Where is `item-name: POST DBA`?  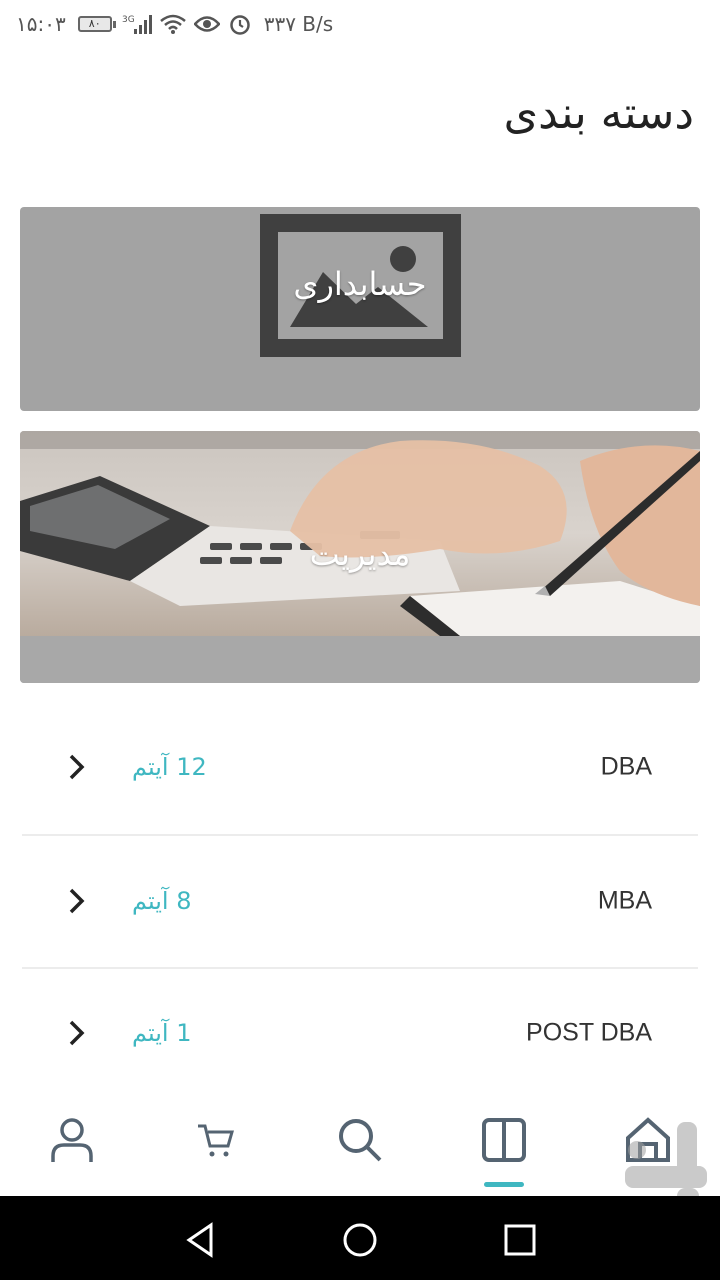
item-name: POST DBA is located at coordinates (589, 1032).